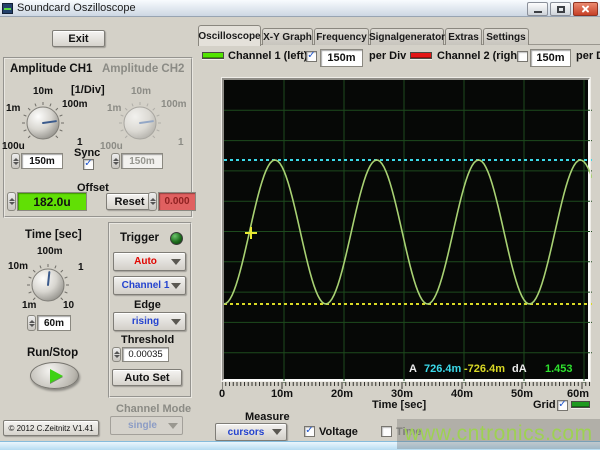 The width and height of the screenshot is (600, 450). I want to click on maximize-button, so click(560, 9).